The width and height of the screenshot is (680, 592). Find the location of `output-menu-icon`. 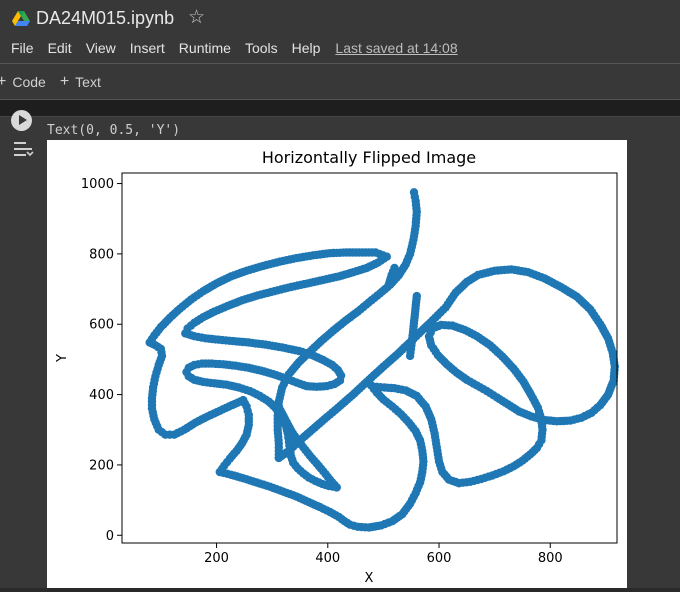

output-menu-icon is located at coordinates (23, 149).